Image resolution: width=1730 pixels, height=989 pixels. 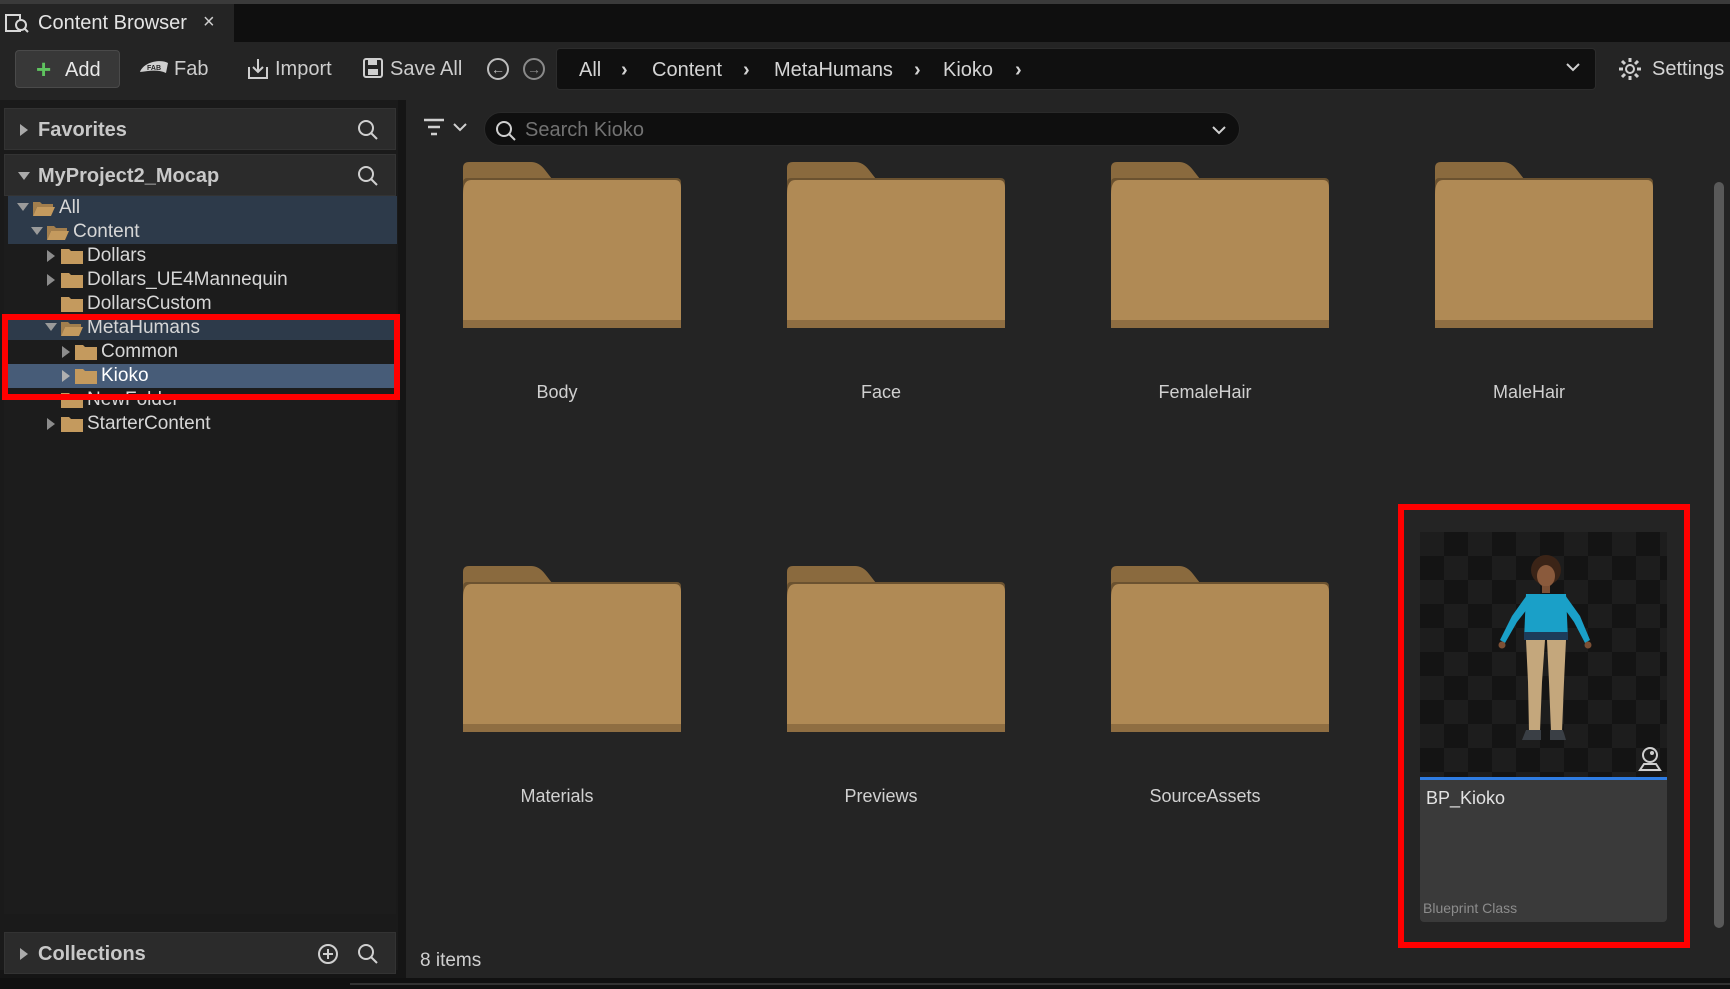 I want to click on search-box, so click(x=862, y=129).